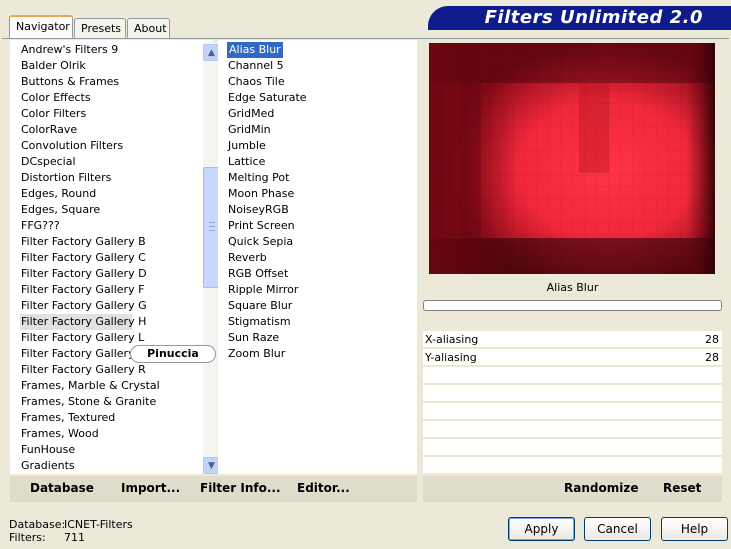 The height and width of the screenshot is (549, 731). Describe the element at coordinates (694, 529) in the screenshot. I see `help-button: Help` at that location.